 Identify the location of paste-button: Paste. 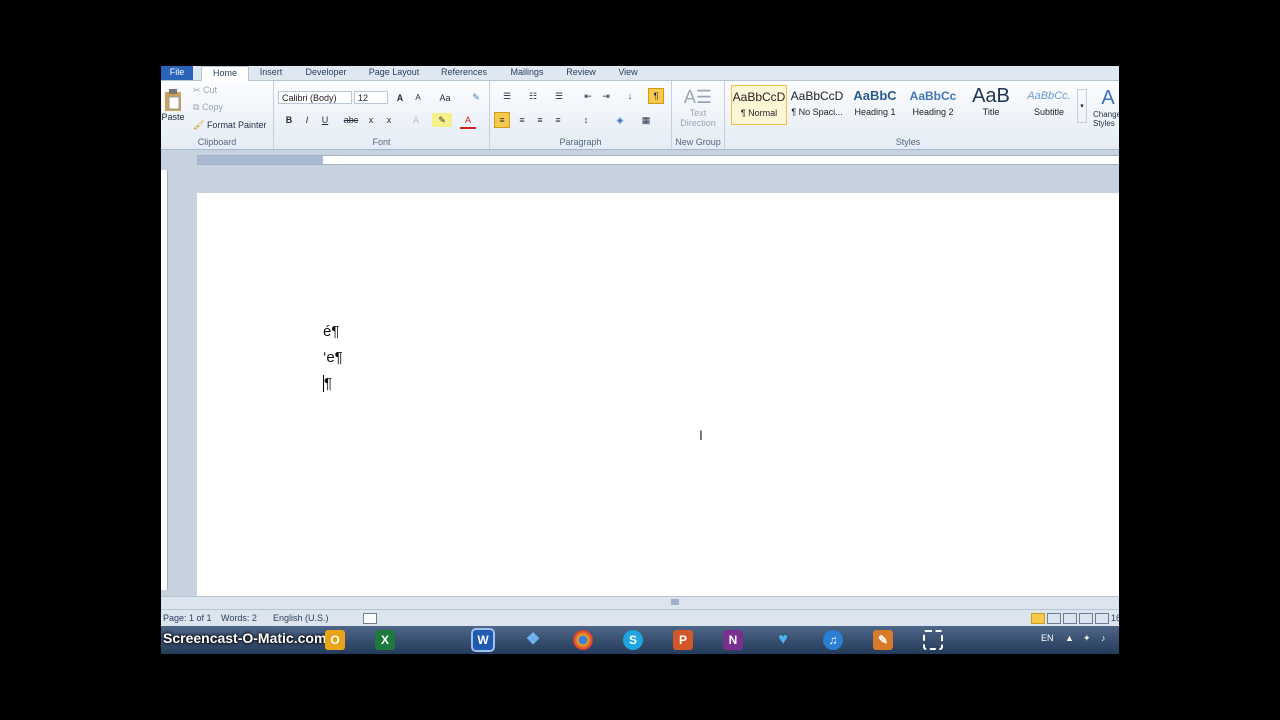
(173, 105).